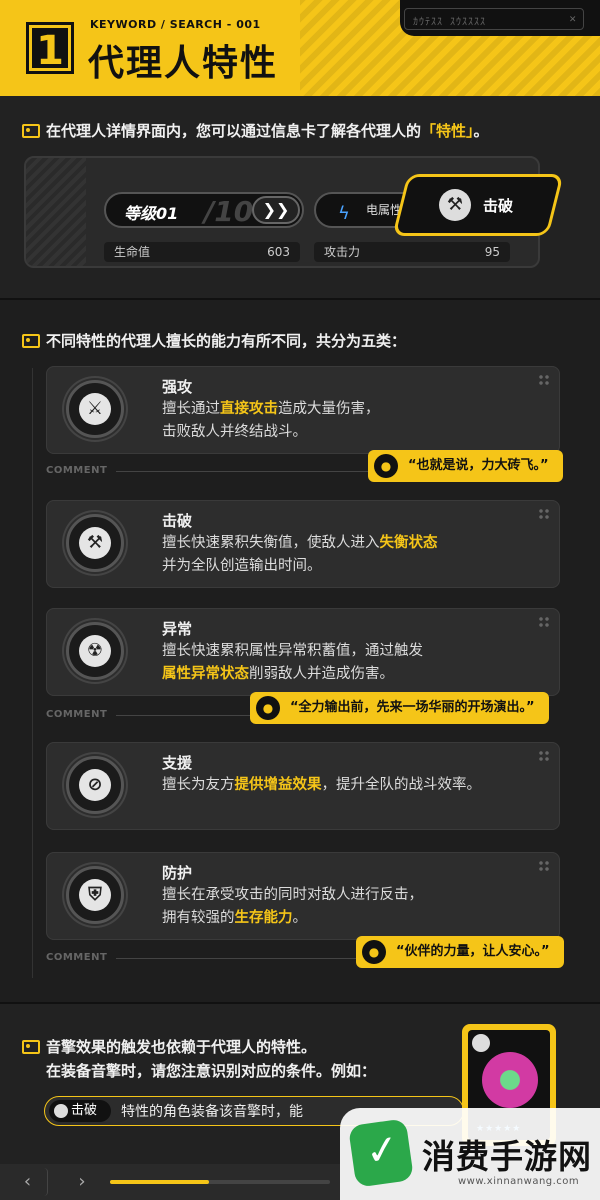 The width and height of the screenshot is (600, 1200). Describe the element at coordinates (478, 465) in the screenshot. I see `quote-text: “也就是说，力大砖飞。”` at that location.